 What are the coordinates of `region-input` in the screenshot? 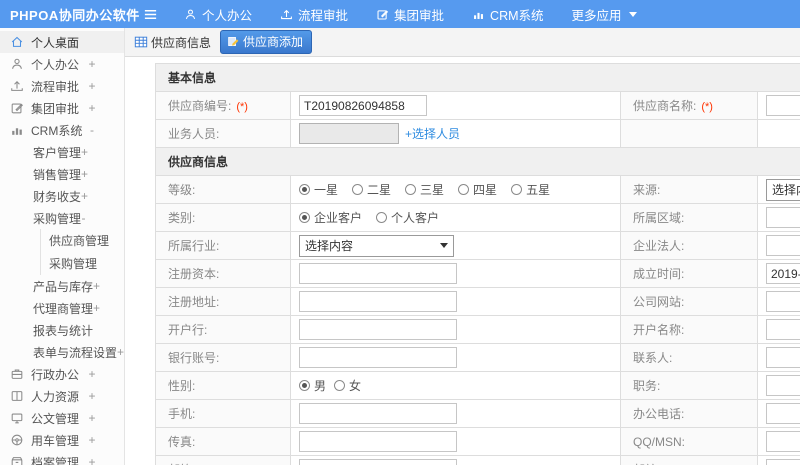 It's located at (783, 217).